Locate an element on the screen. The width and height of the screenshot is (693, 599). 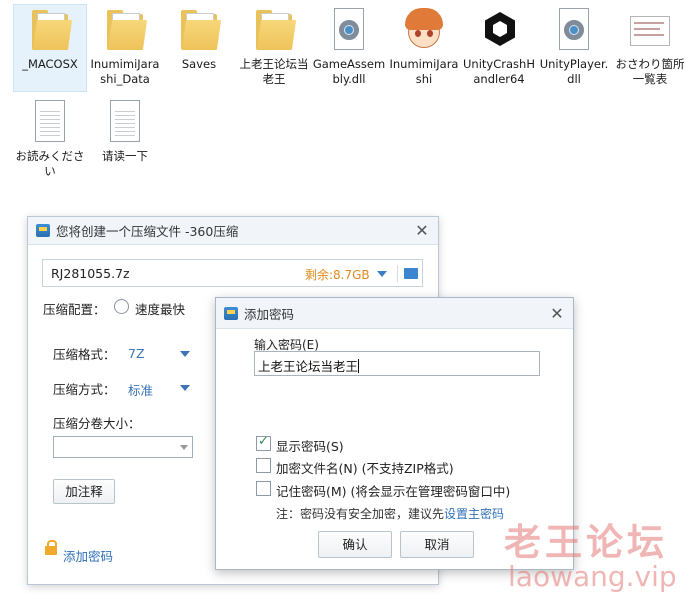
title-bar: 添加密码 ✕ is located at coordinates (394, 313).